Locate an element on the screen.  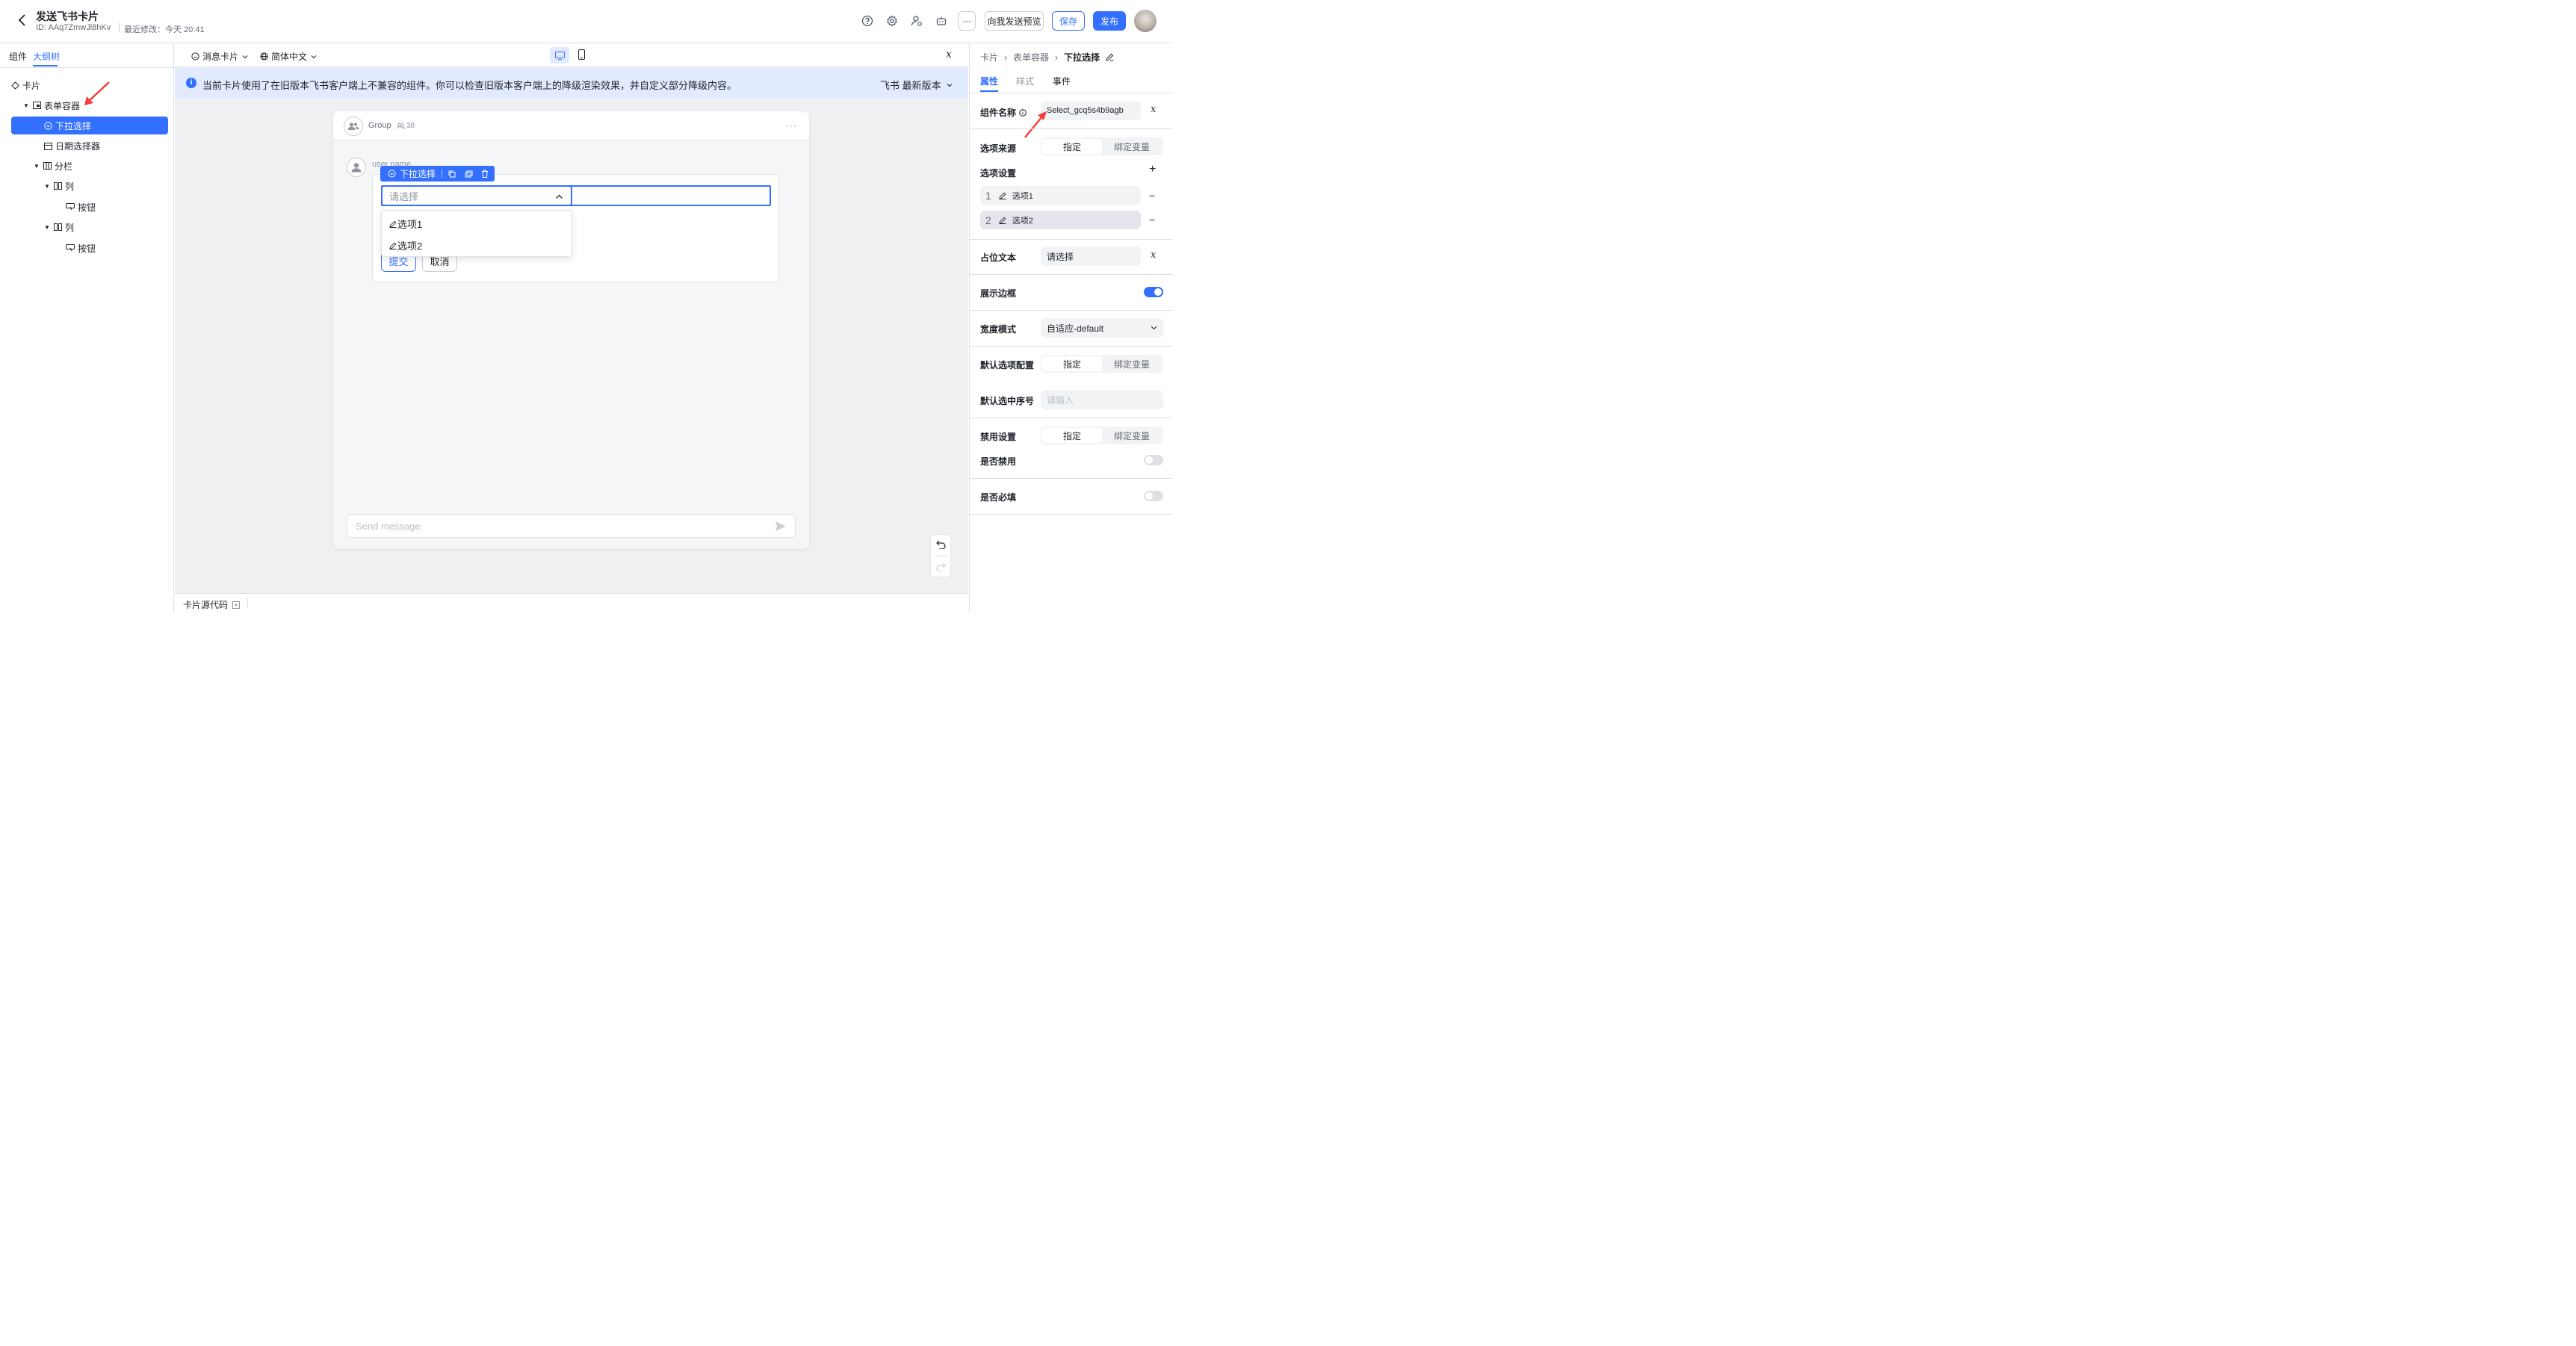
client-version-dropdown: 飞书 最新版本 is located at coordinates (916, 85).